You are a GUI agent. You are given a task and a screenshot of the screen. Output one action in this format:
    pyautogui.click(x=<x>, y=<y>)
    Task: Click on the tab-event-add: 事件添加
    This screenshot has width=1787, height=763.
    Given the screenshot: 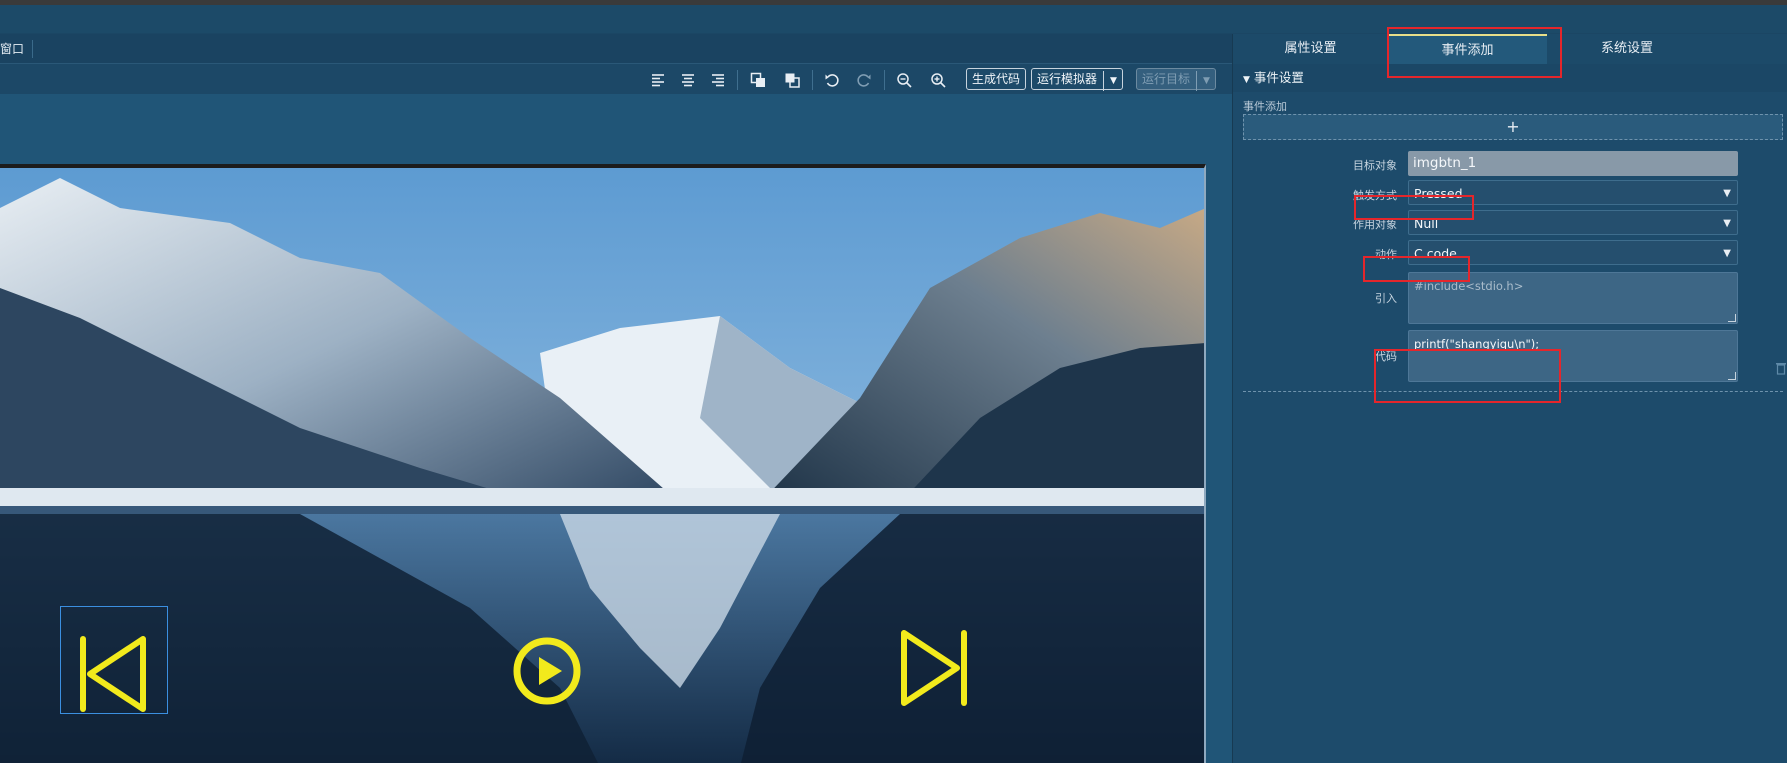 What is the action you would take?
    pyautogui.click(x=1467, y=49)
    